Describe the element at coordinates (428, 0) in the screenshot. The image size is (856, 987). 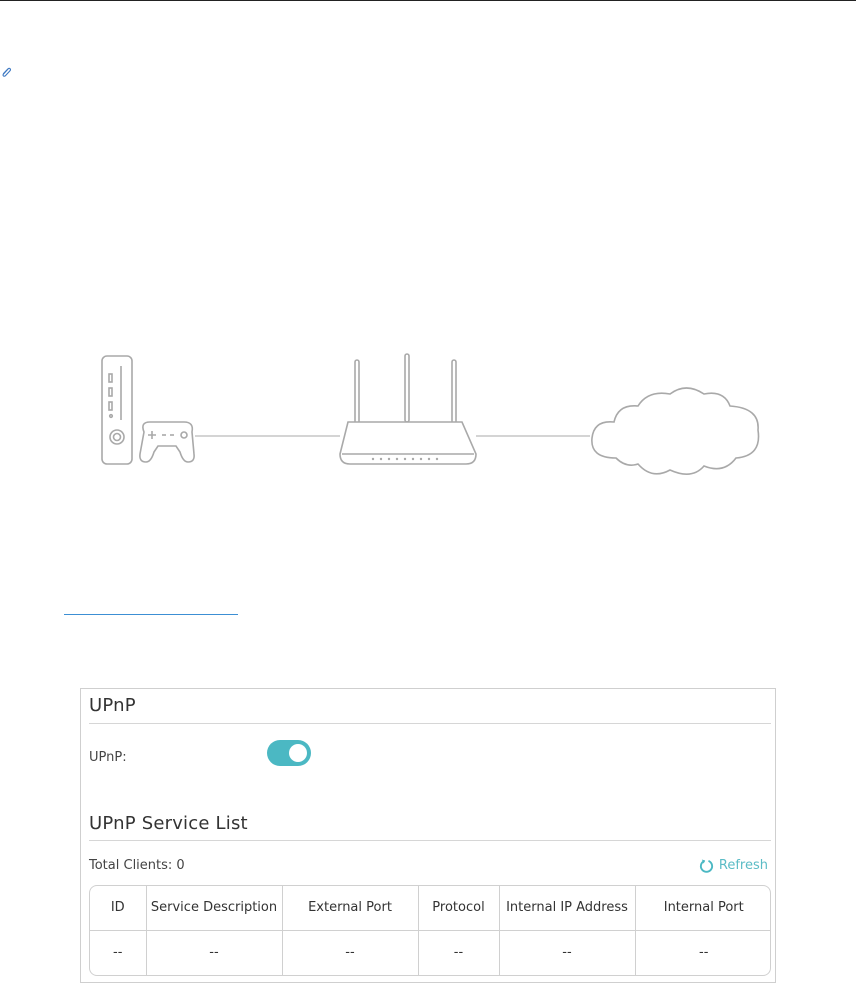
I see `top-divider` at that location.